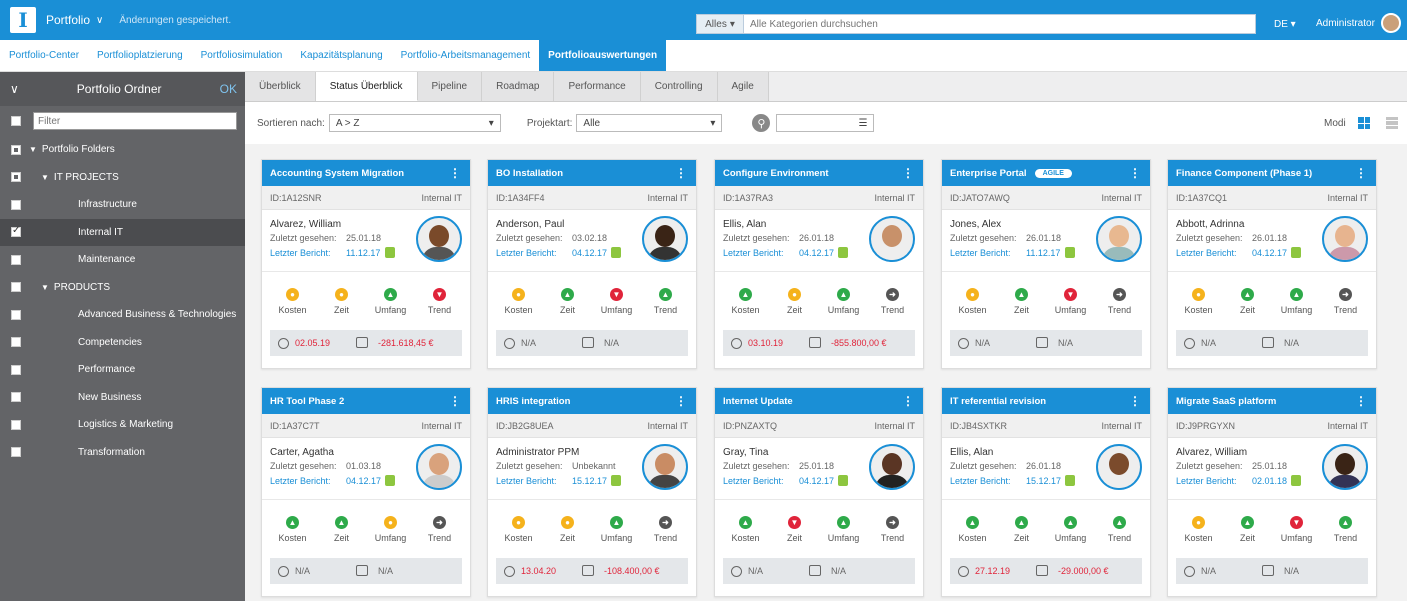  Describe the element at coordinates (16, 121) in the screenshot. I see `select-all-checkbox` at that location.